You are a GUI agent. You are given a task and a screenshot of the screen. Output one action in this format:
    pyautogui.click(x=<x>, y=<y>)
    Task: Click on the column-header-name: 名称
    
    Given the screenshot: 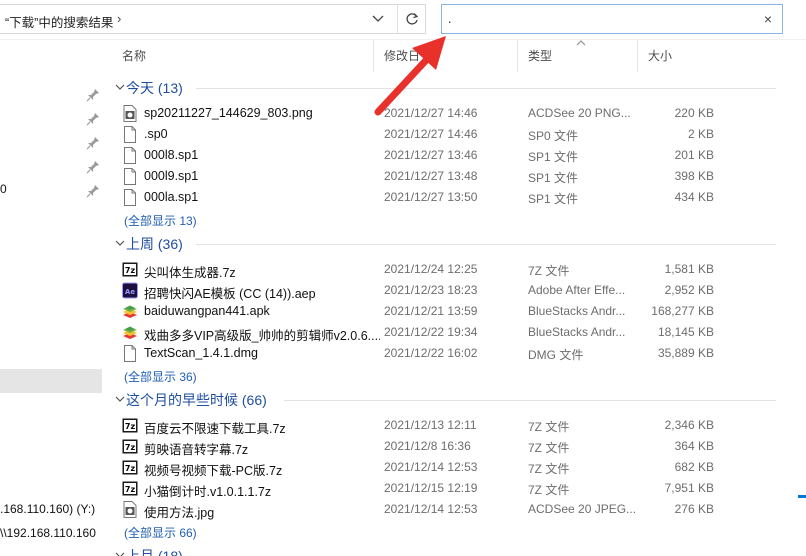 What is the action you would take?
    pyautogui.click(x=243, y=56)
    